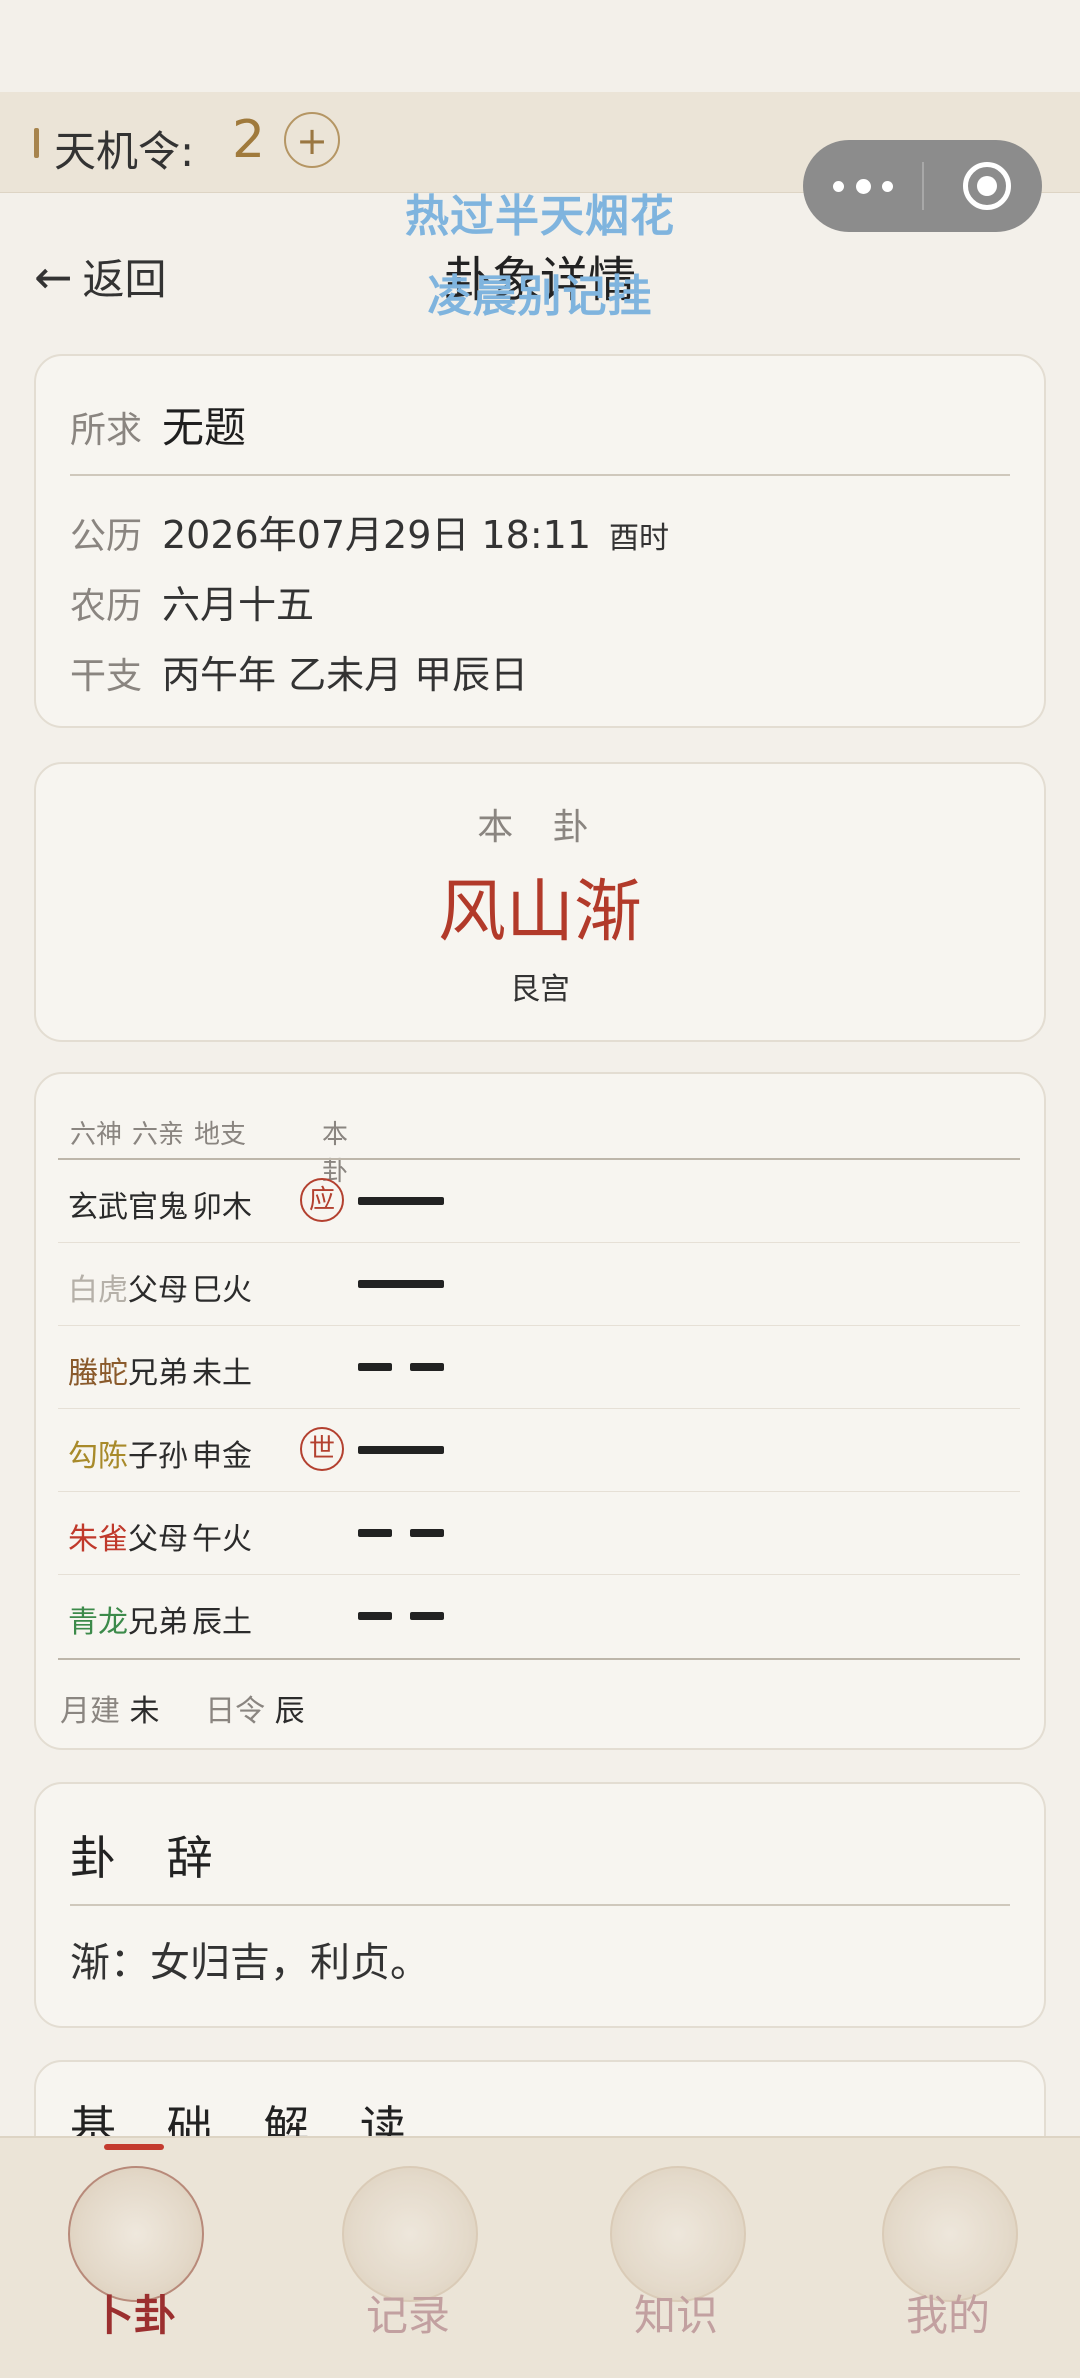 This screenshot has width=1080, height=2378. Describe the element at coordinates (947, 2315) in the screenshot. I see `tab-label: 我的` at that location.